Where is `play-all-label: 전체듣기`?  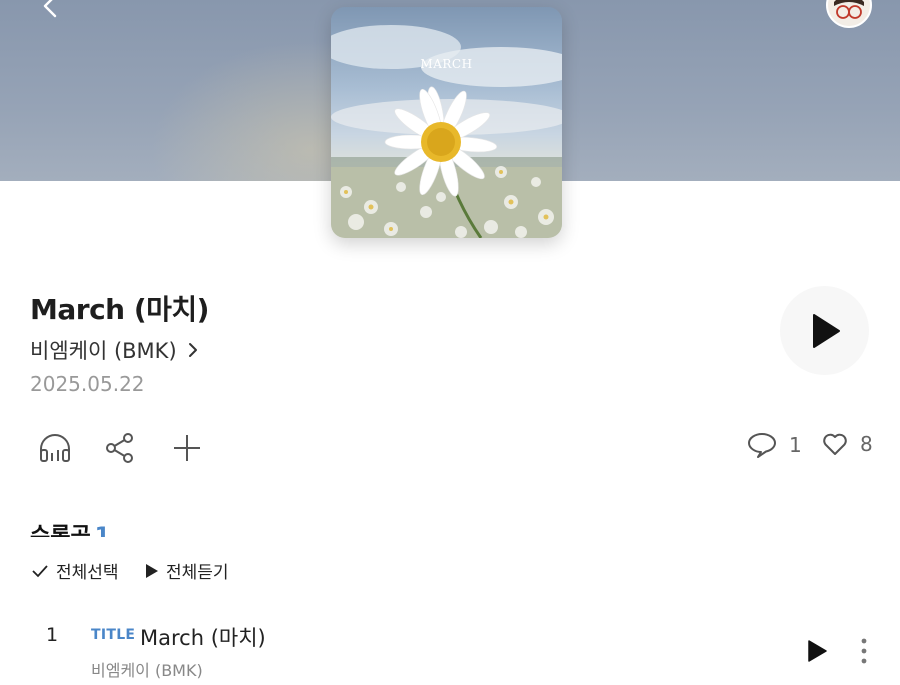 play-all-label: 전체듣기 is located at coordinates (197, 573).